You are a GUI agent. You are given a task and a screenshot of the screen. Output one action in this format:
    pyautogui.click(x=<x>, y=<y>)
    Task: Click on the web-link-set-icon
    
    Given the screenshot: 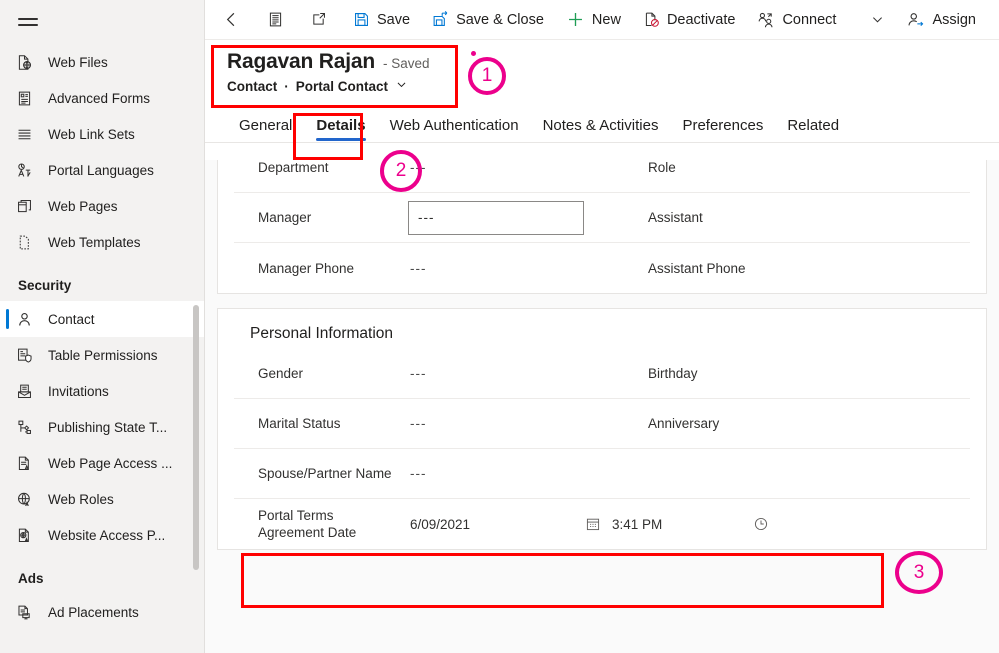 What is the action you would take?
    pyautogui.click(x=24, y=134)
    